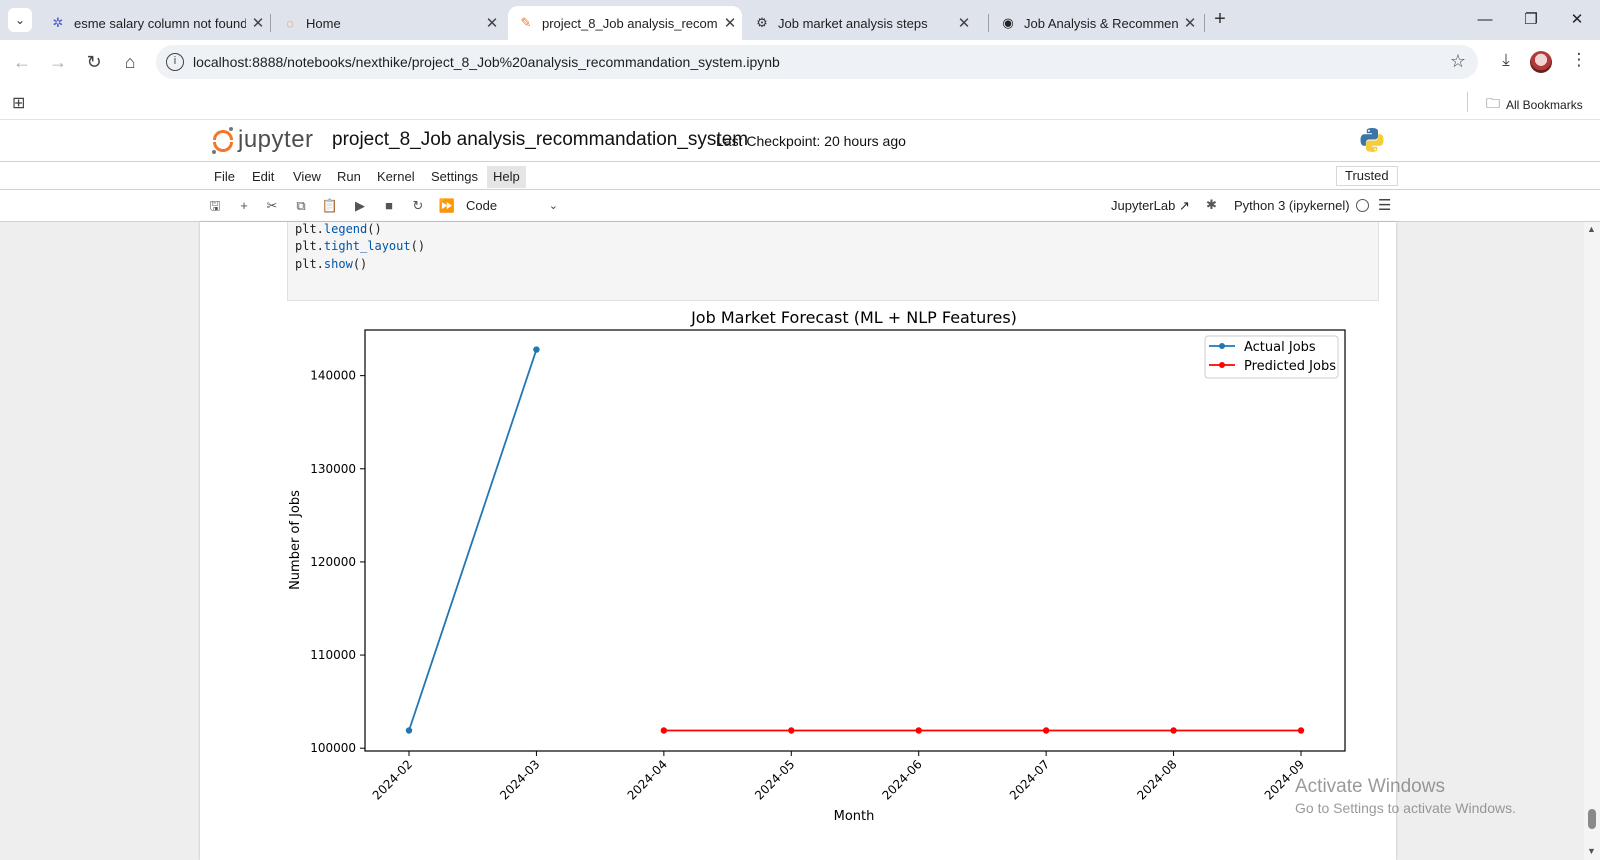 This screenshot has height=860, width=1600. I want to click on menu-file: File, so click(224, 177).